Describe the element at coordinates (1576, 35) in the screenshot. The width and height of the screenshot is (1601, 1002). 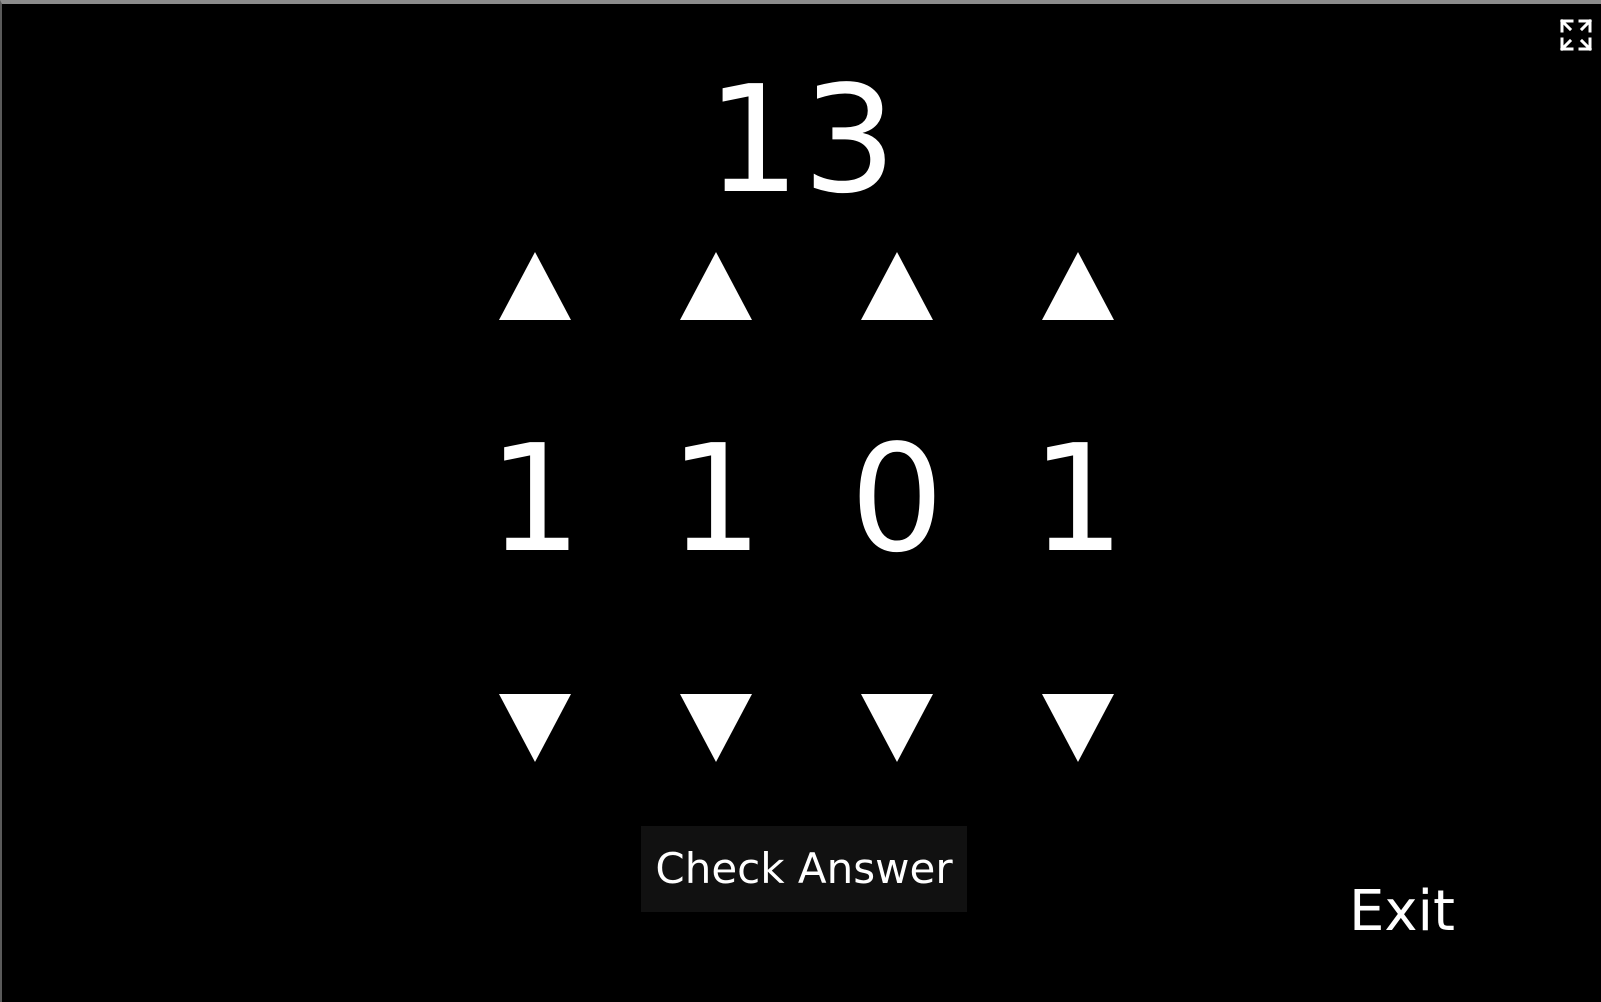
I see `fullscreen-toggle-icon` at that location.